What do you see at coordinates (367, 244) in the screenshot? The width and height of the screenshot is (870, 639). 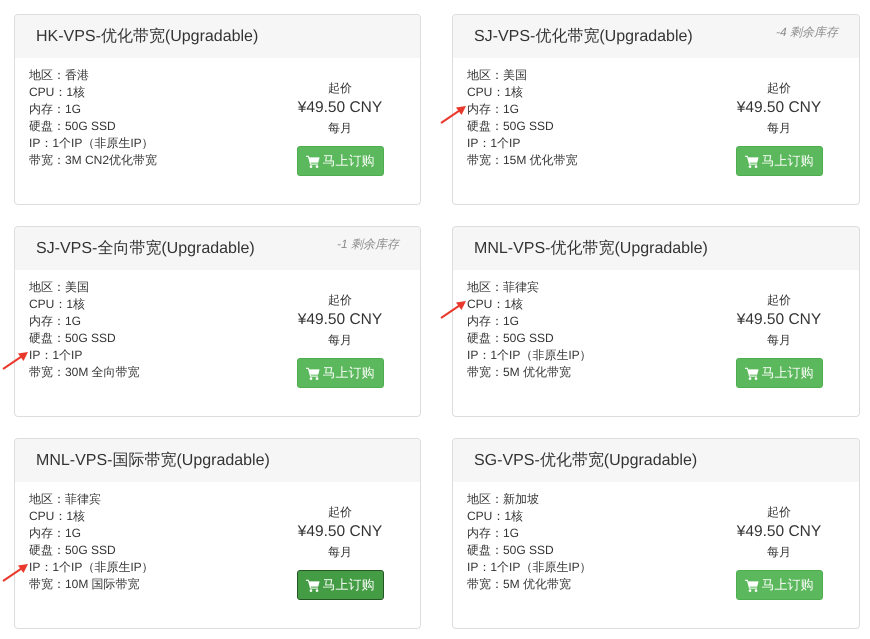 I see `stock-note: -1 剩余库存` at bounding box center [367, 244].